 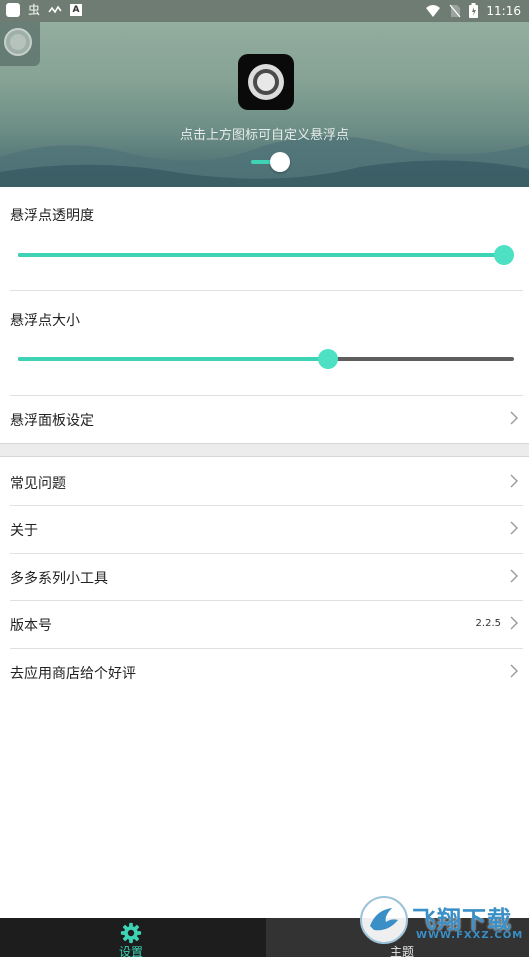 What do you see at coordinates (455, 10) in the screenshot?
I see `no-sim-icon` at bounding box center [455, 10].